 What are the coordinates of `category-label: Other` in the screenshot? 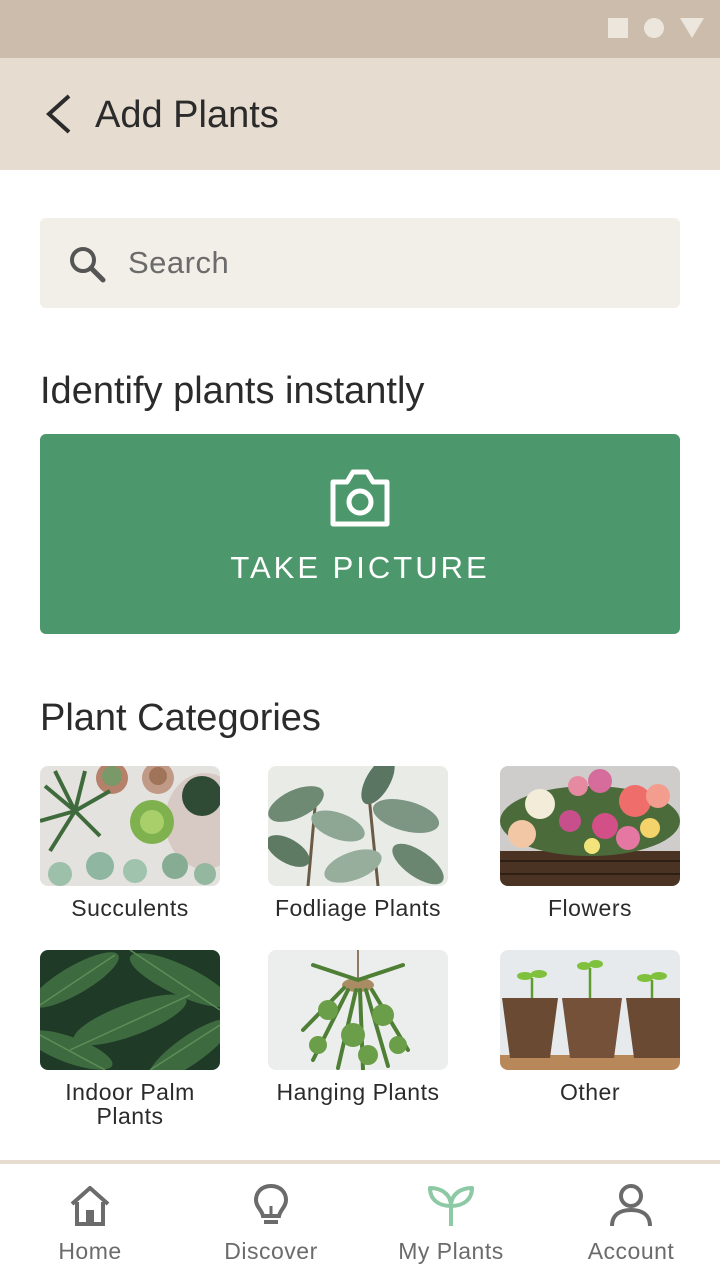 It's located at (590, 1092).